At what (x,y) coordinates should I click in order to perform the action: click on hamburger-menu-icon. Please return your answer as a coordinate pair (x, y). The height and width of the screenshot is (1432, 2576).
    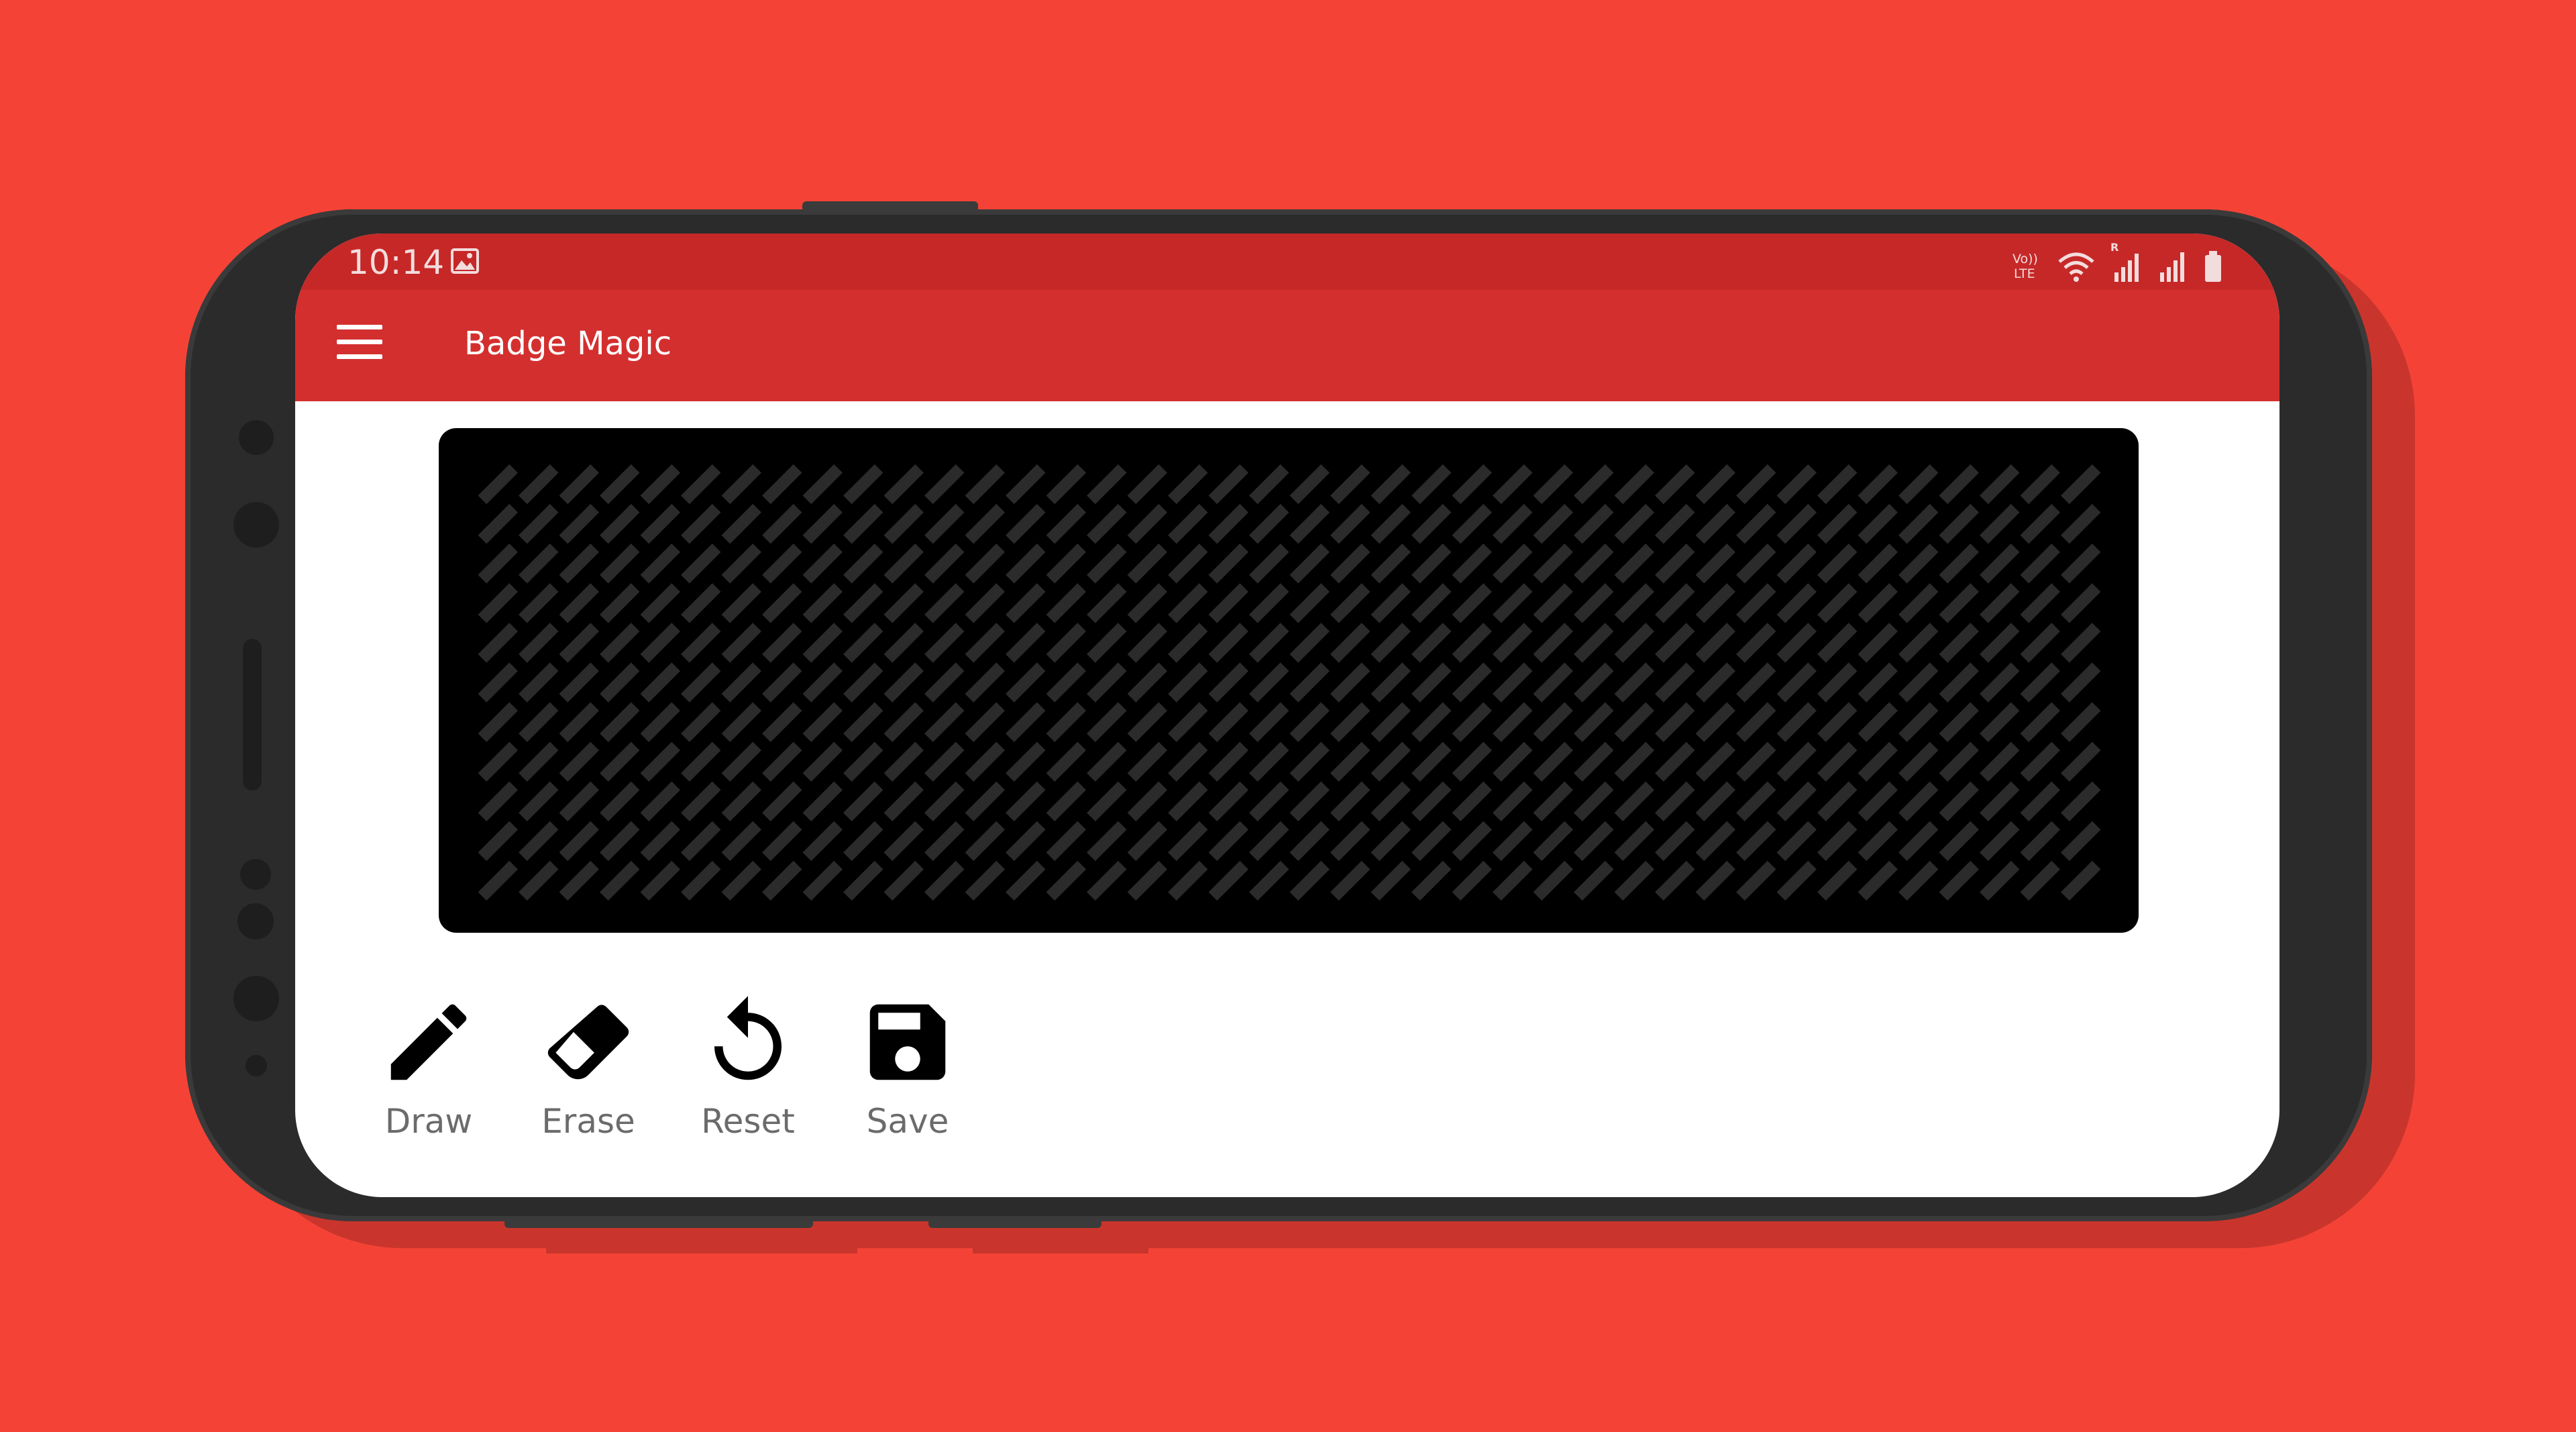
    Looking at the image, I should click on (359, 343).